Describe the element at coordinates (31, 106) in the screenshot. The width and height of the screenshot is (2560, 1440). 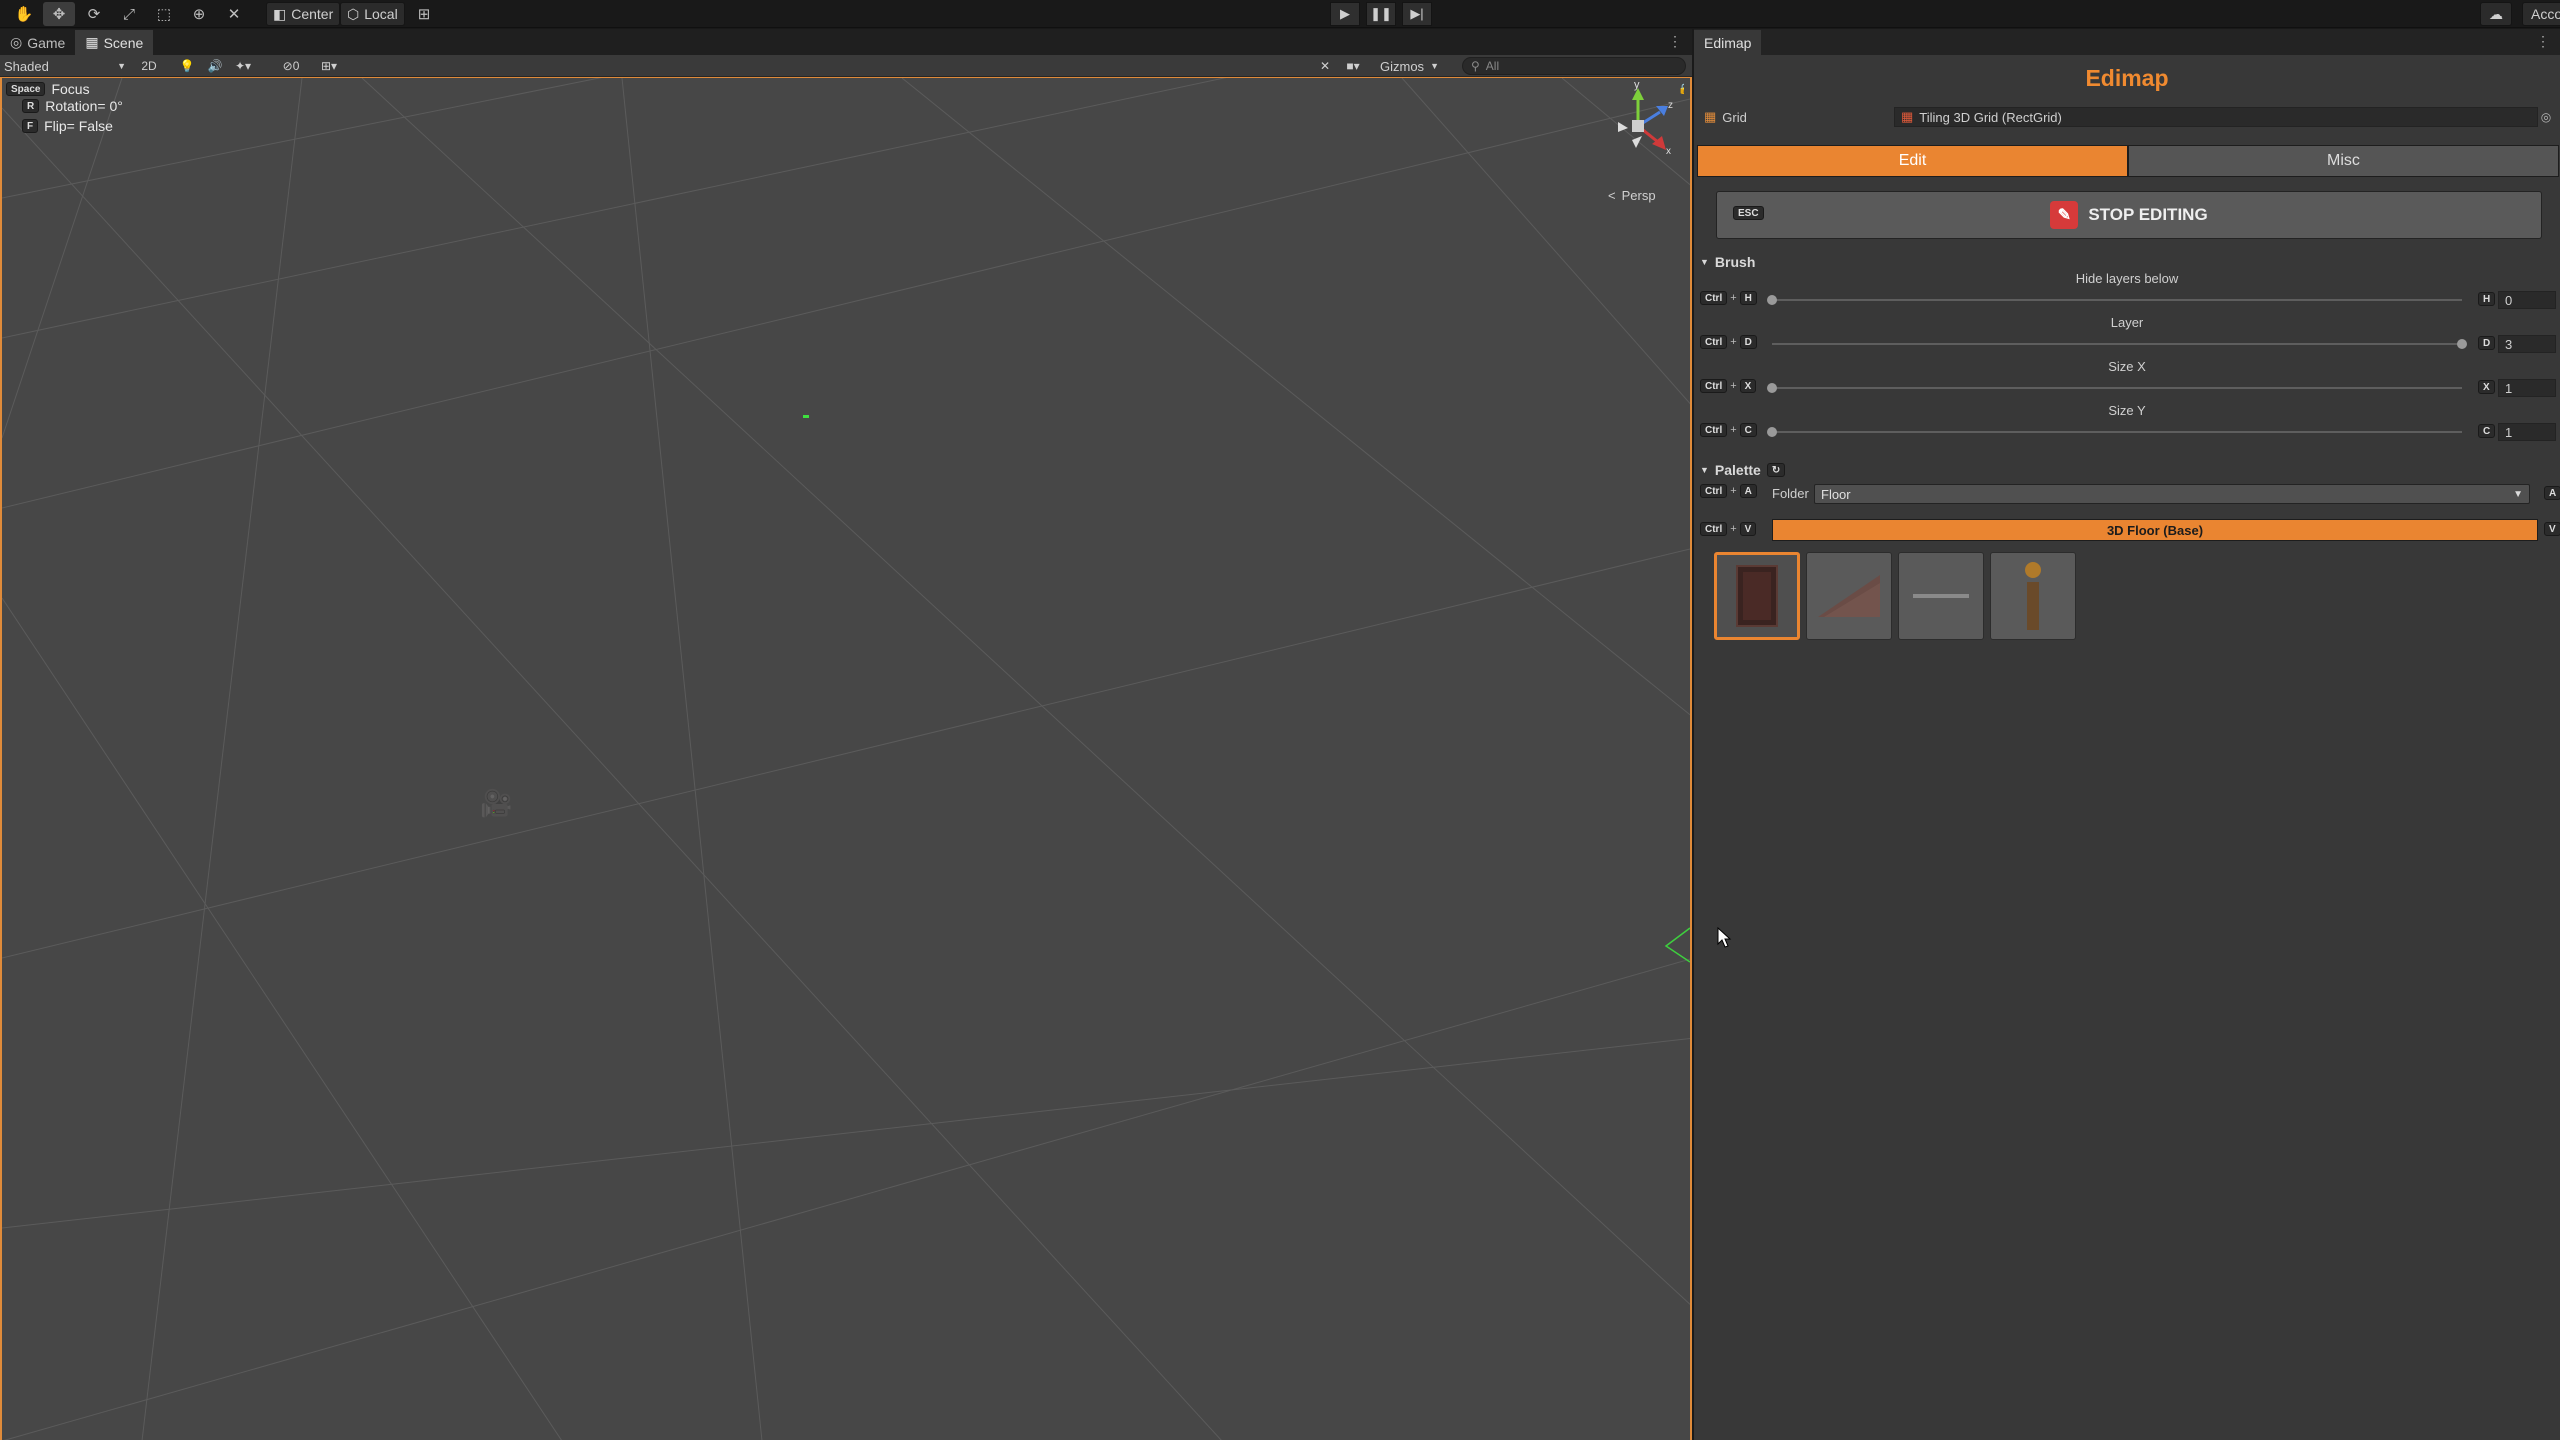
I see `key-badge: R` at that location.